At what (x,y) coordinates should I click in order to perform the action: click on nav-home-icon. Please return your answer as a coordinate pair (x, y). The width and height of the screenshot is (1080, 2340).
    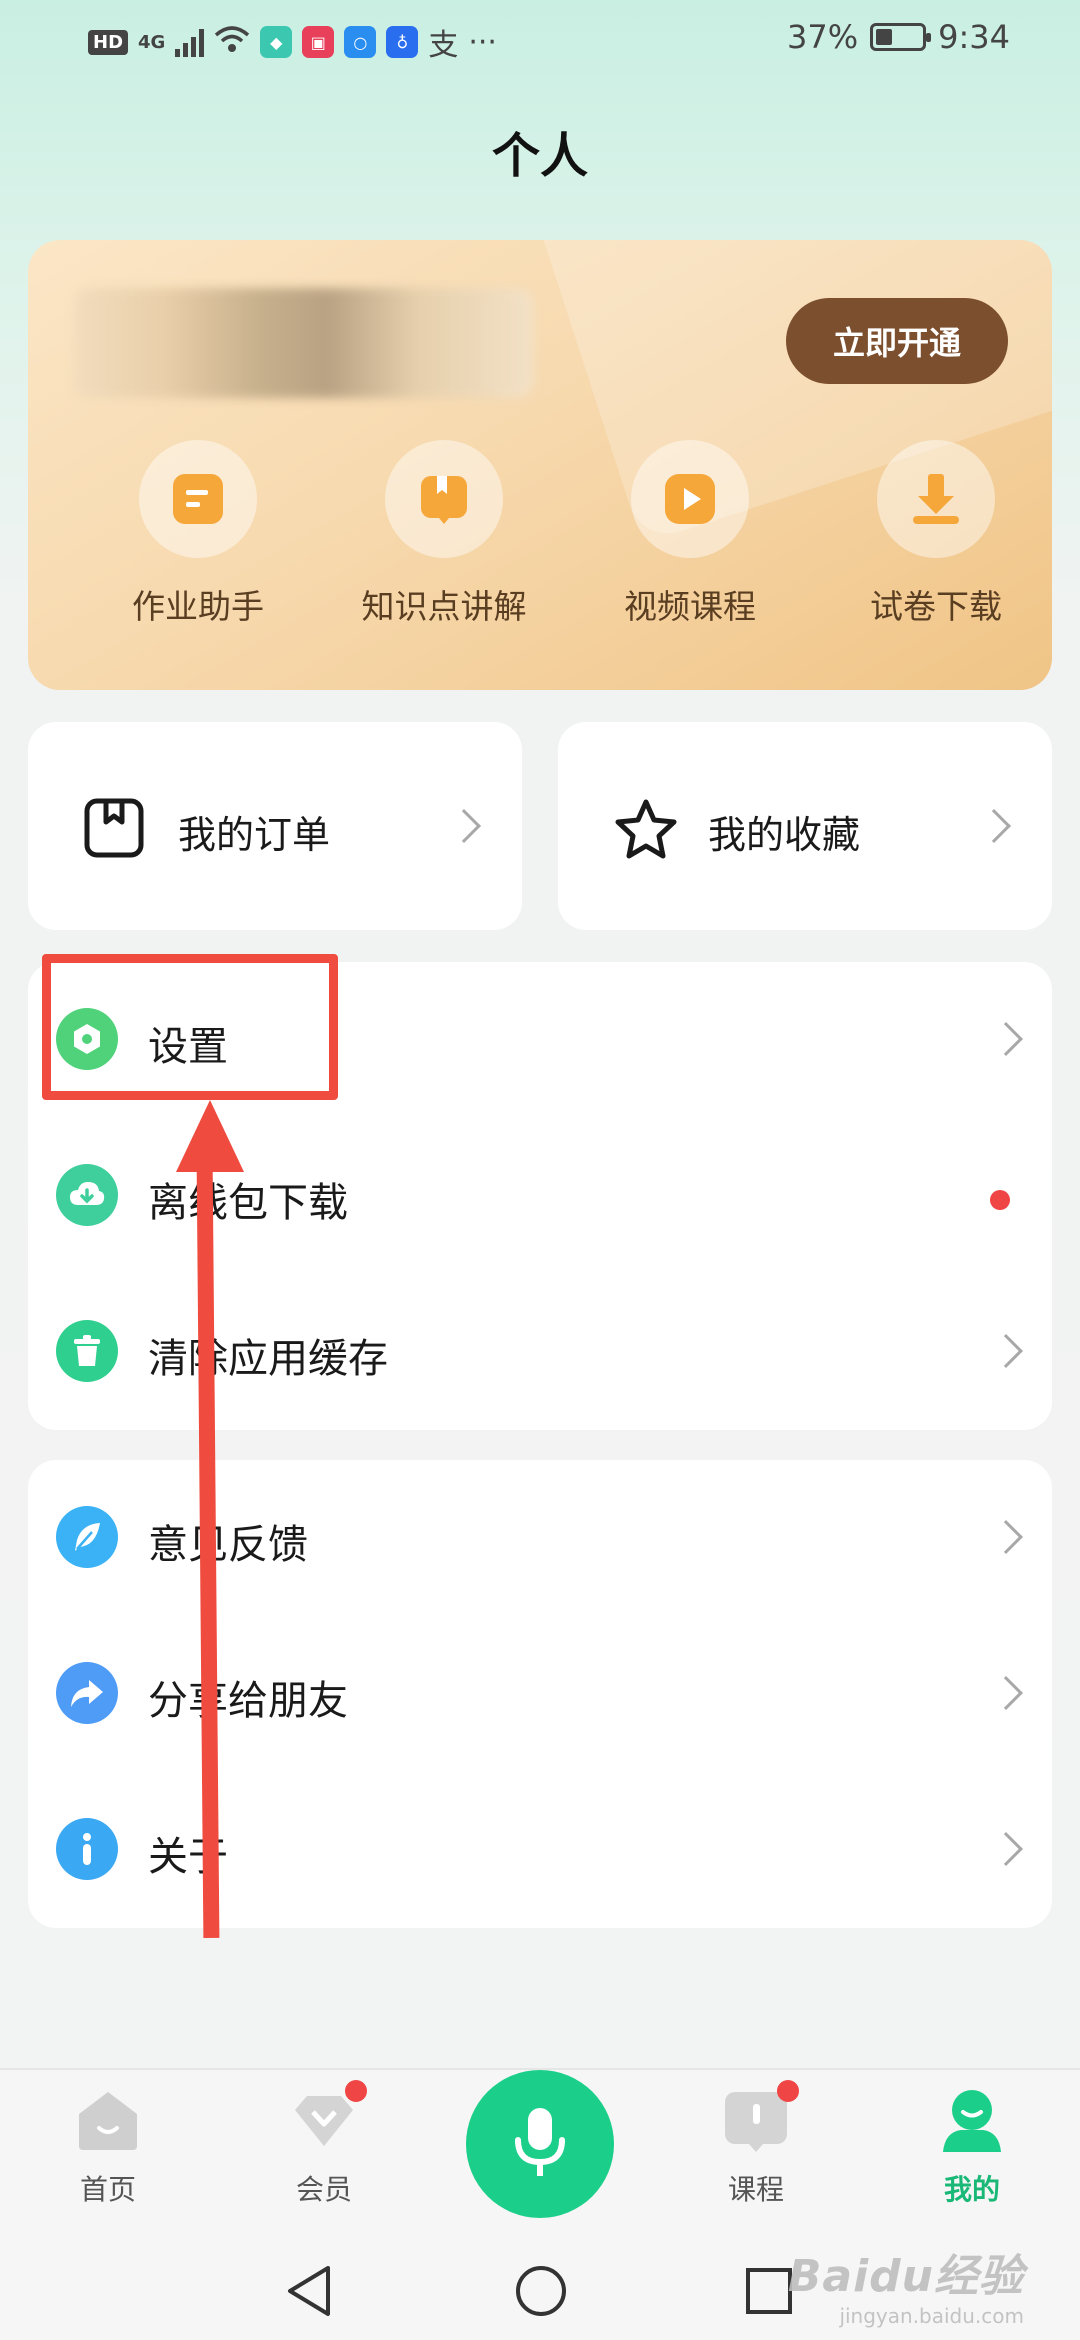
    Looking at the image, I should click on (541, 2291).